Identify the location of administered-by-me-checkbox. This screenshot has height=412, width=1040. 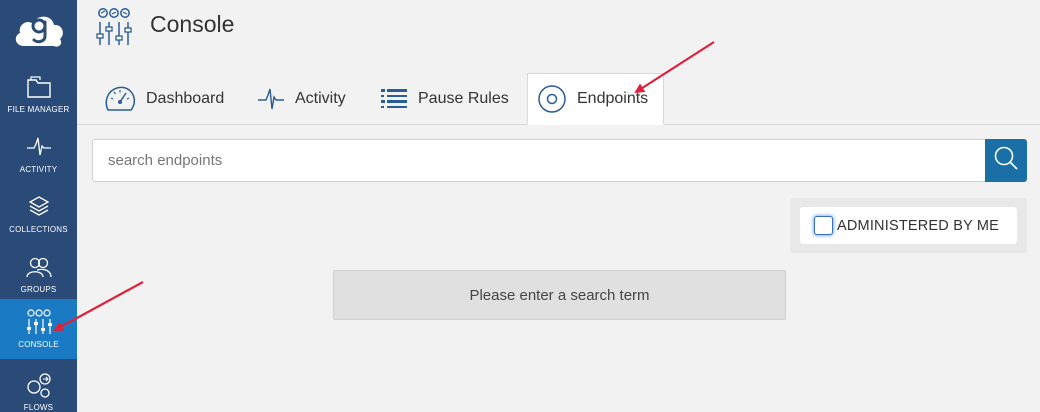
(823, 225).